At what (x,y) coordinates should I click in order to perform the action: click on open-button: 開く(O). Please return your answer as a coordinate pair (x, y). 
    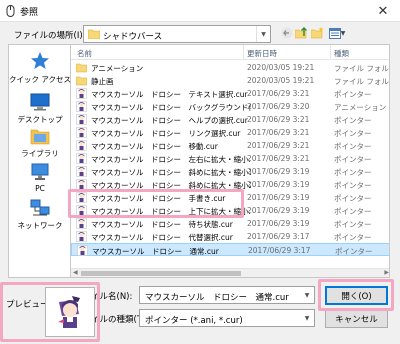
    Looking at the image, I should click on (356, 295).